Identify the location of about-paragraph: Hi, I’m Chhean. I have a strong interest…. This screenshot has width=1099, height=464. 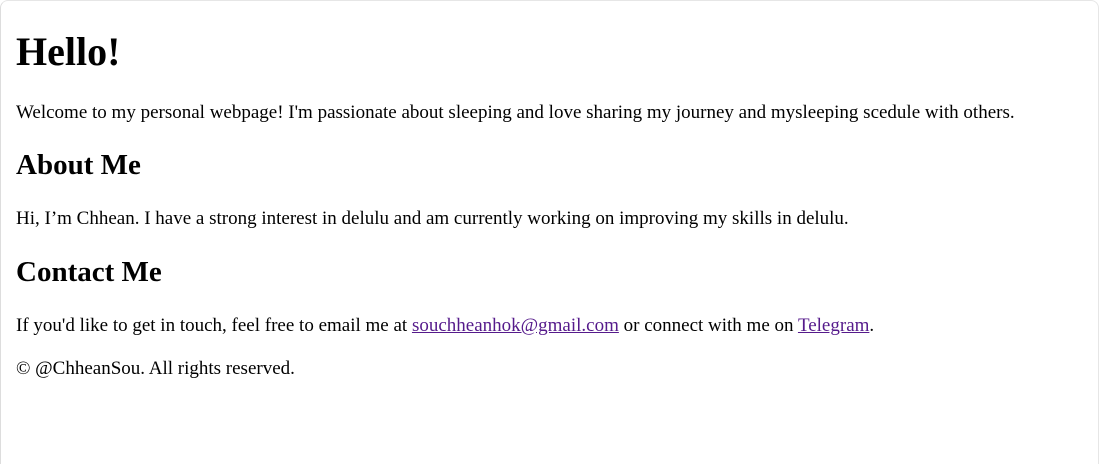
(432, 218).